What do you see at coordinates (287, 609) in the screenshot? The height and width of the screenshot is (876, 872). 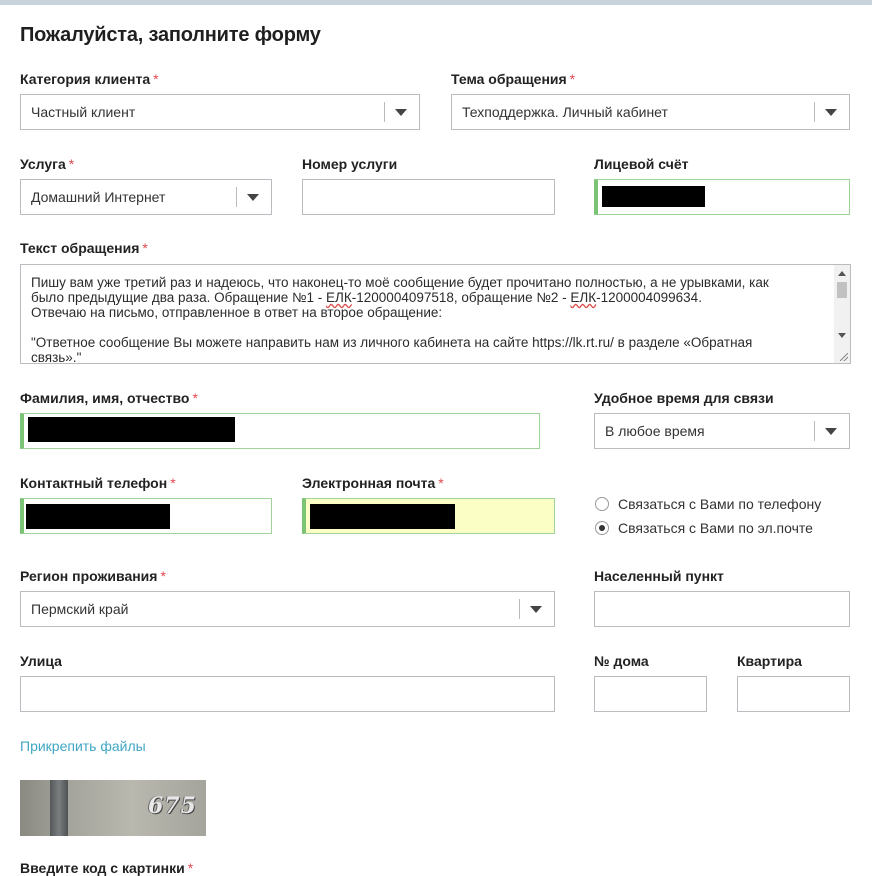 I see `region-select: Пермский край` at bounding box center [287, 609].